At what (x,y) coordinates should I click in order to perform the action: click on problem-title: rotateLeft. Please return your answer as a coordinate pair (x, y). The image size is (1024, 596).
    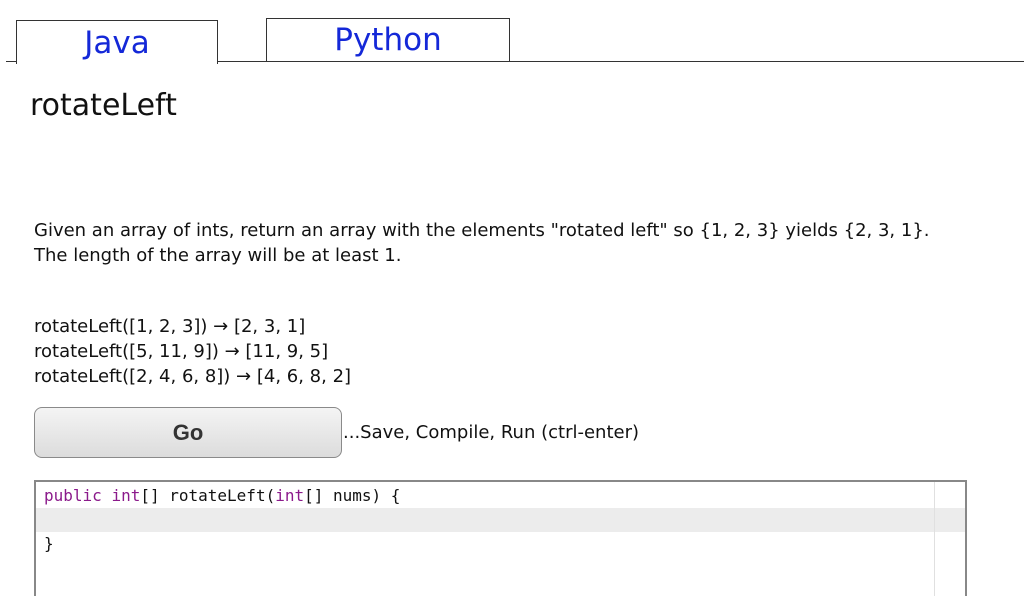
    Looking at the image, I should click on (103, 105).